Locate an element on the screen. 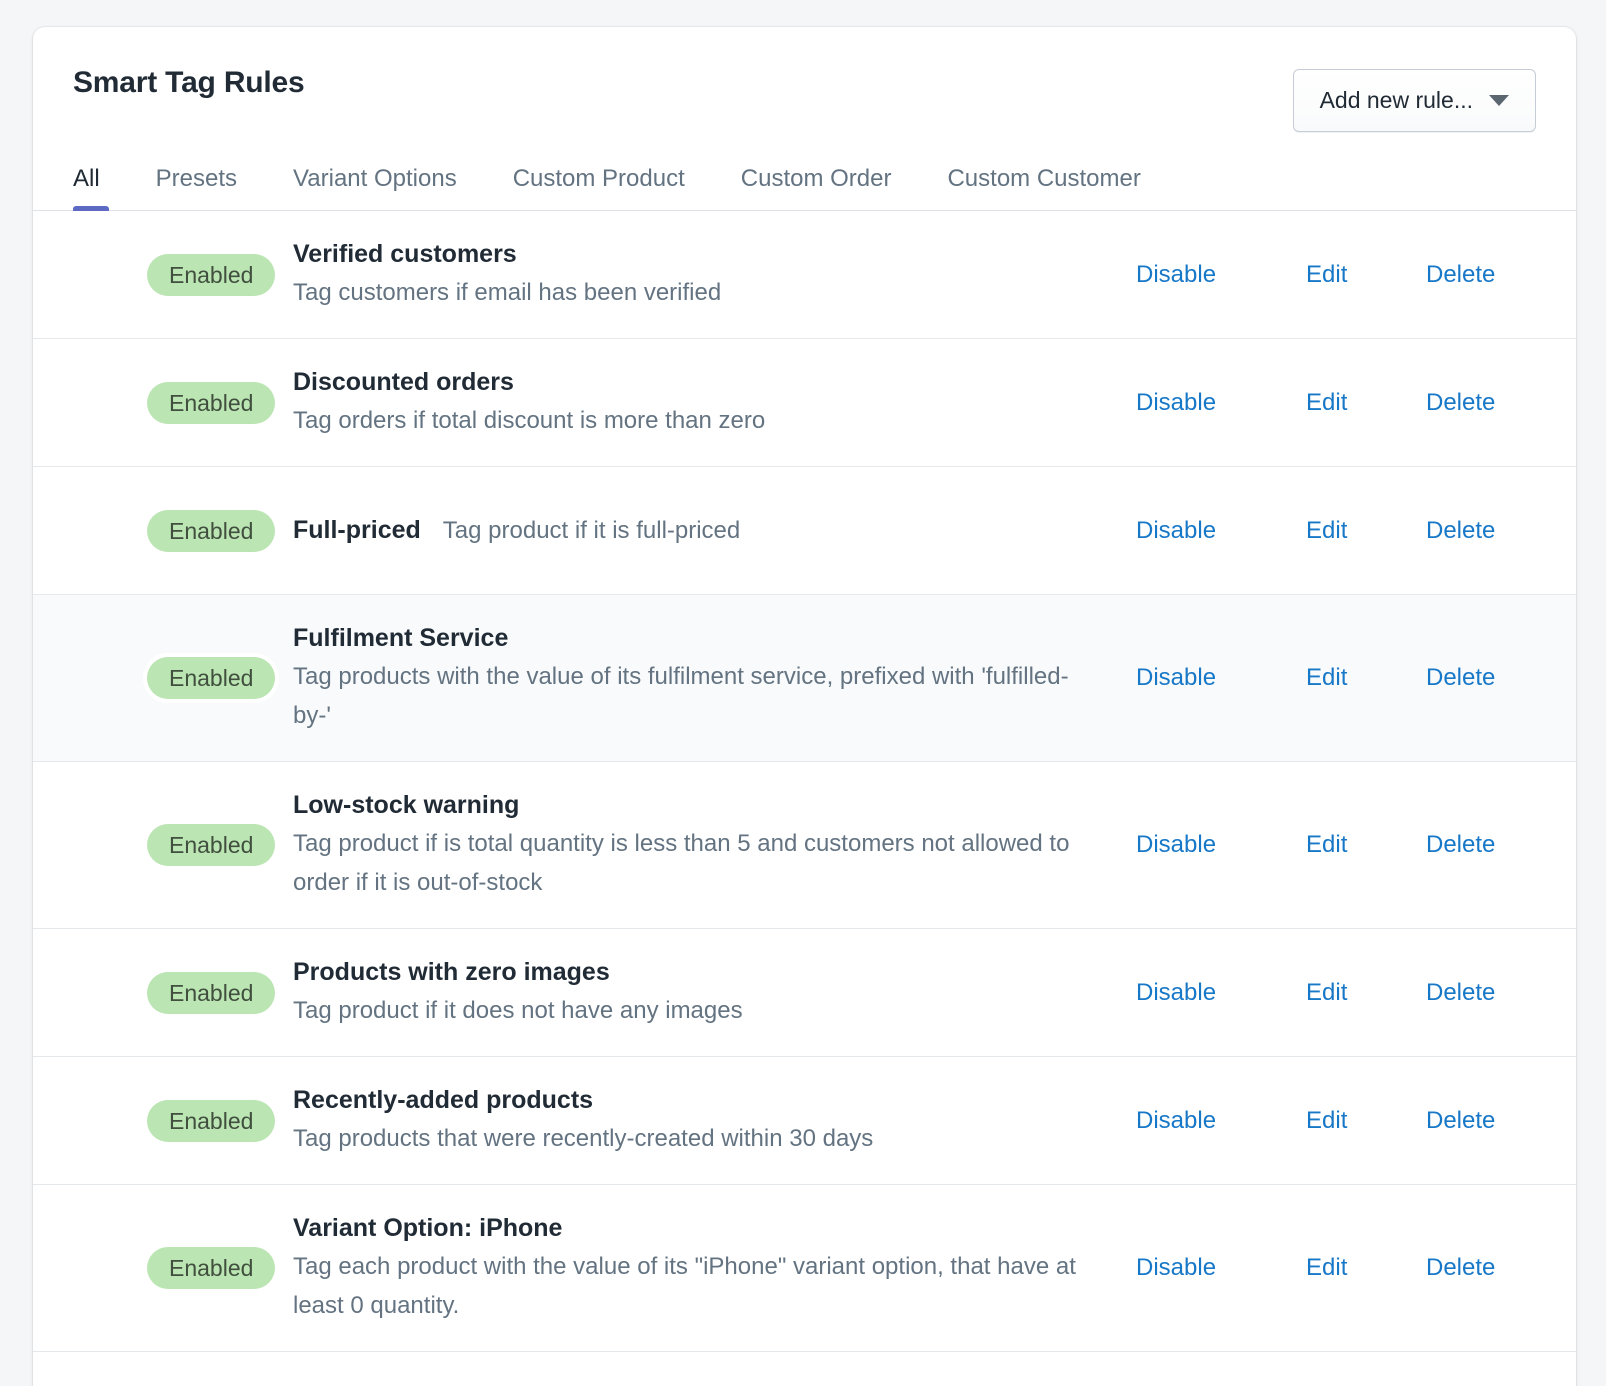  rule-title: Fulfilment Service is located at coordinates (401, 638).